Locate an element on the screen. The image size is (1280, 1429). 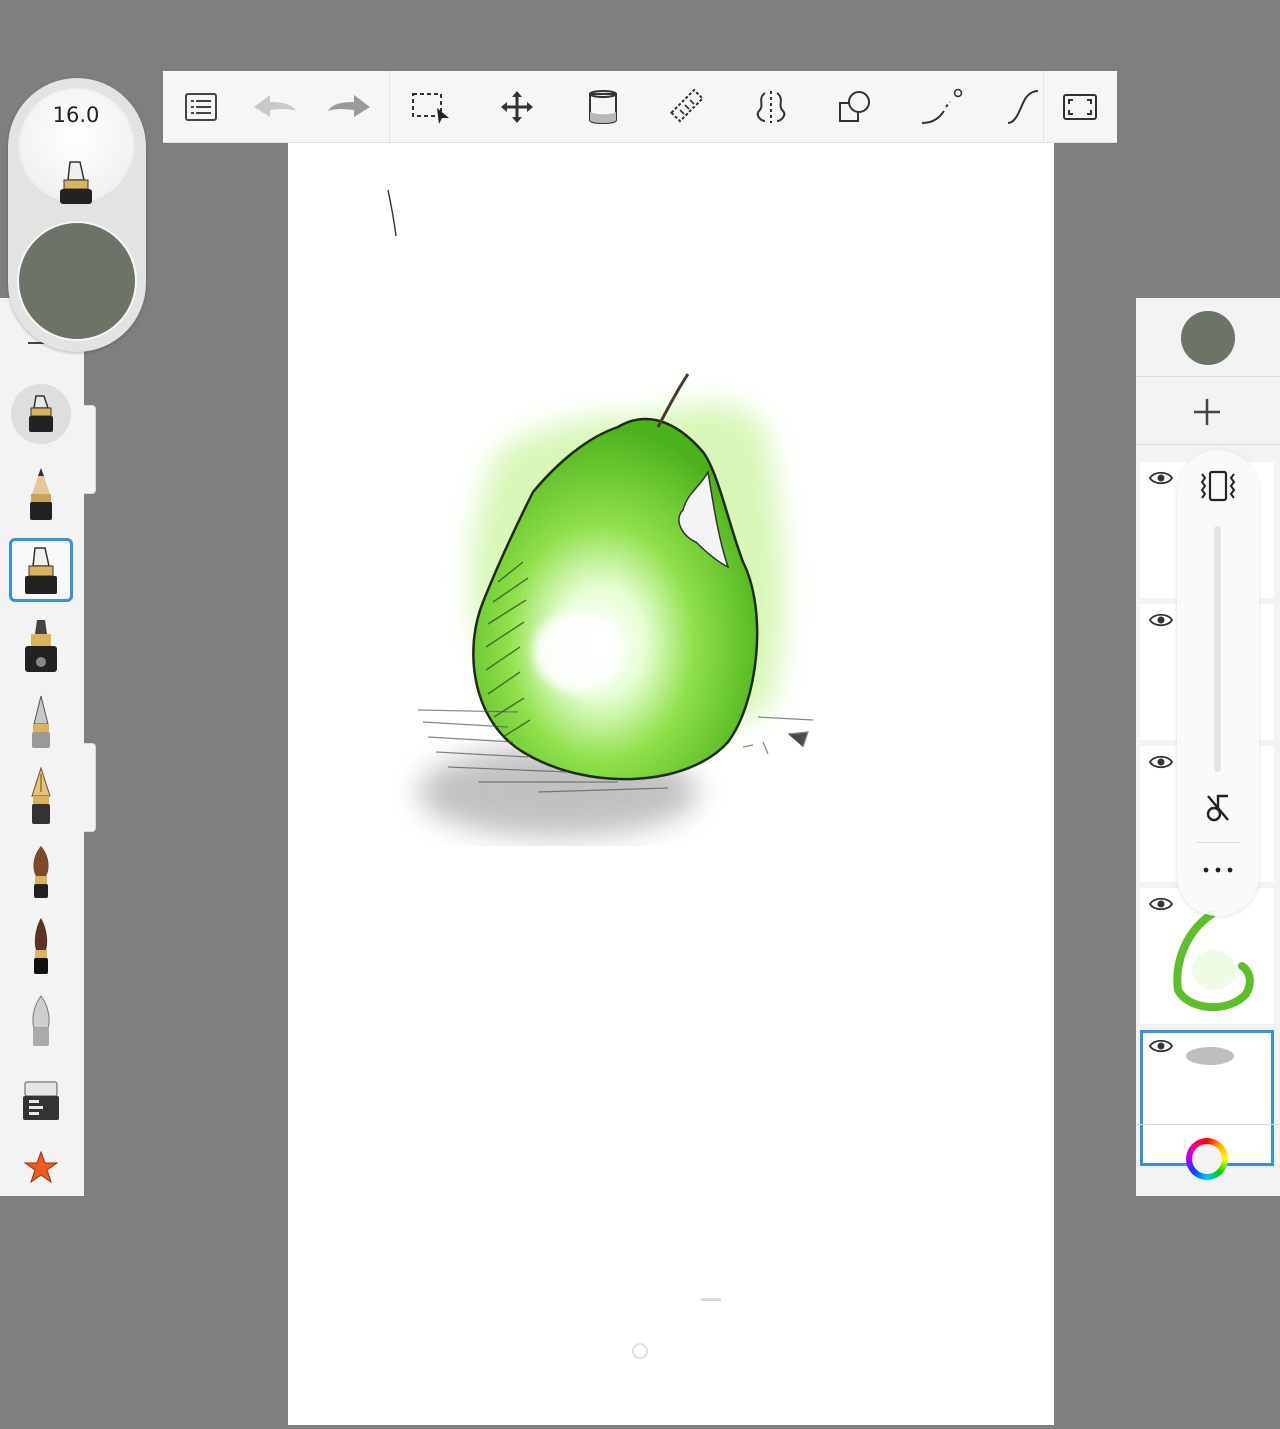
predictive-stroke-icon is located at coordinates (941, 106).